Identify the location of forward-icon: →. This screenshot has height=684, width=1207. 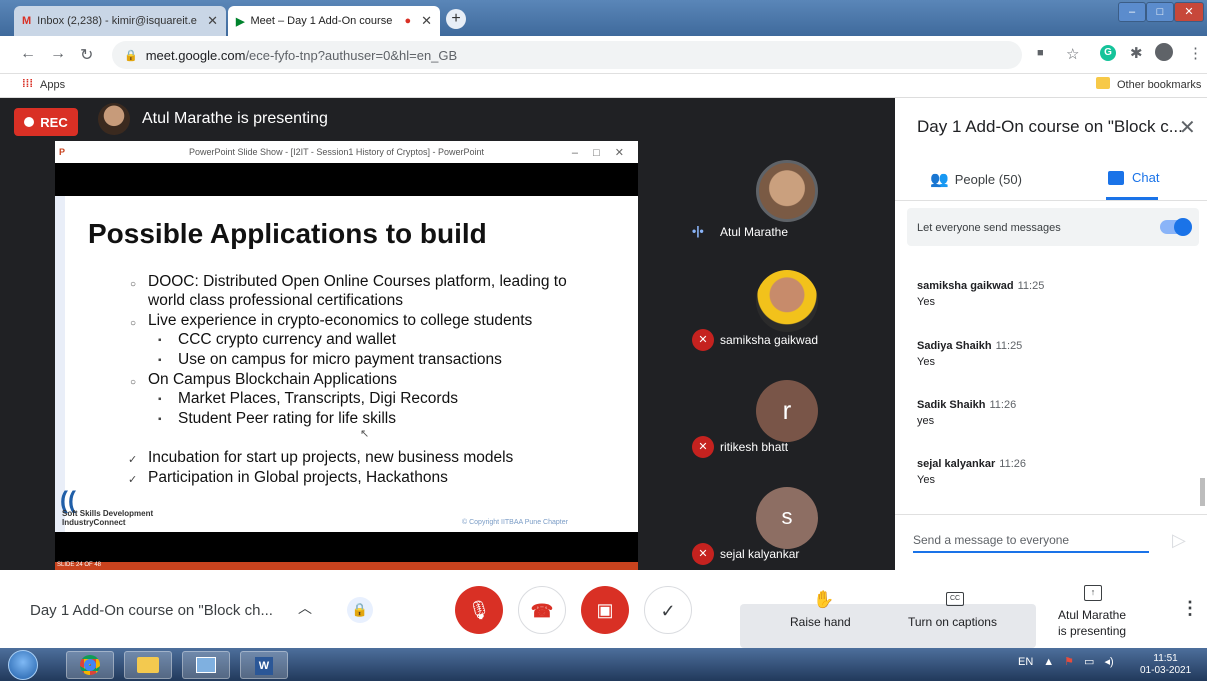
(58, 54).